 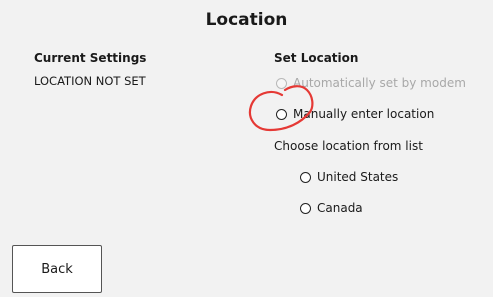 I want to click on current-settings-heading: Current Settings, so click(x=90, y=58).